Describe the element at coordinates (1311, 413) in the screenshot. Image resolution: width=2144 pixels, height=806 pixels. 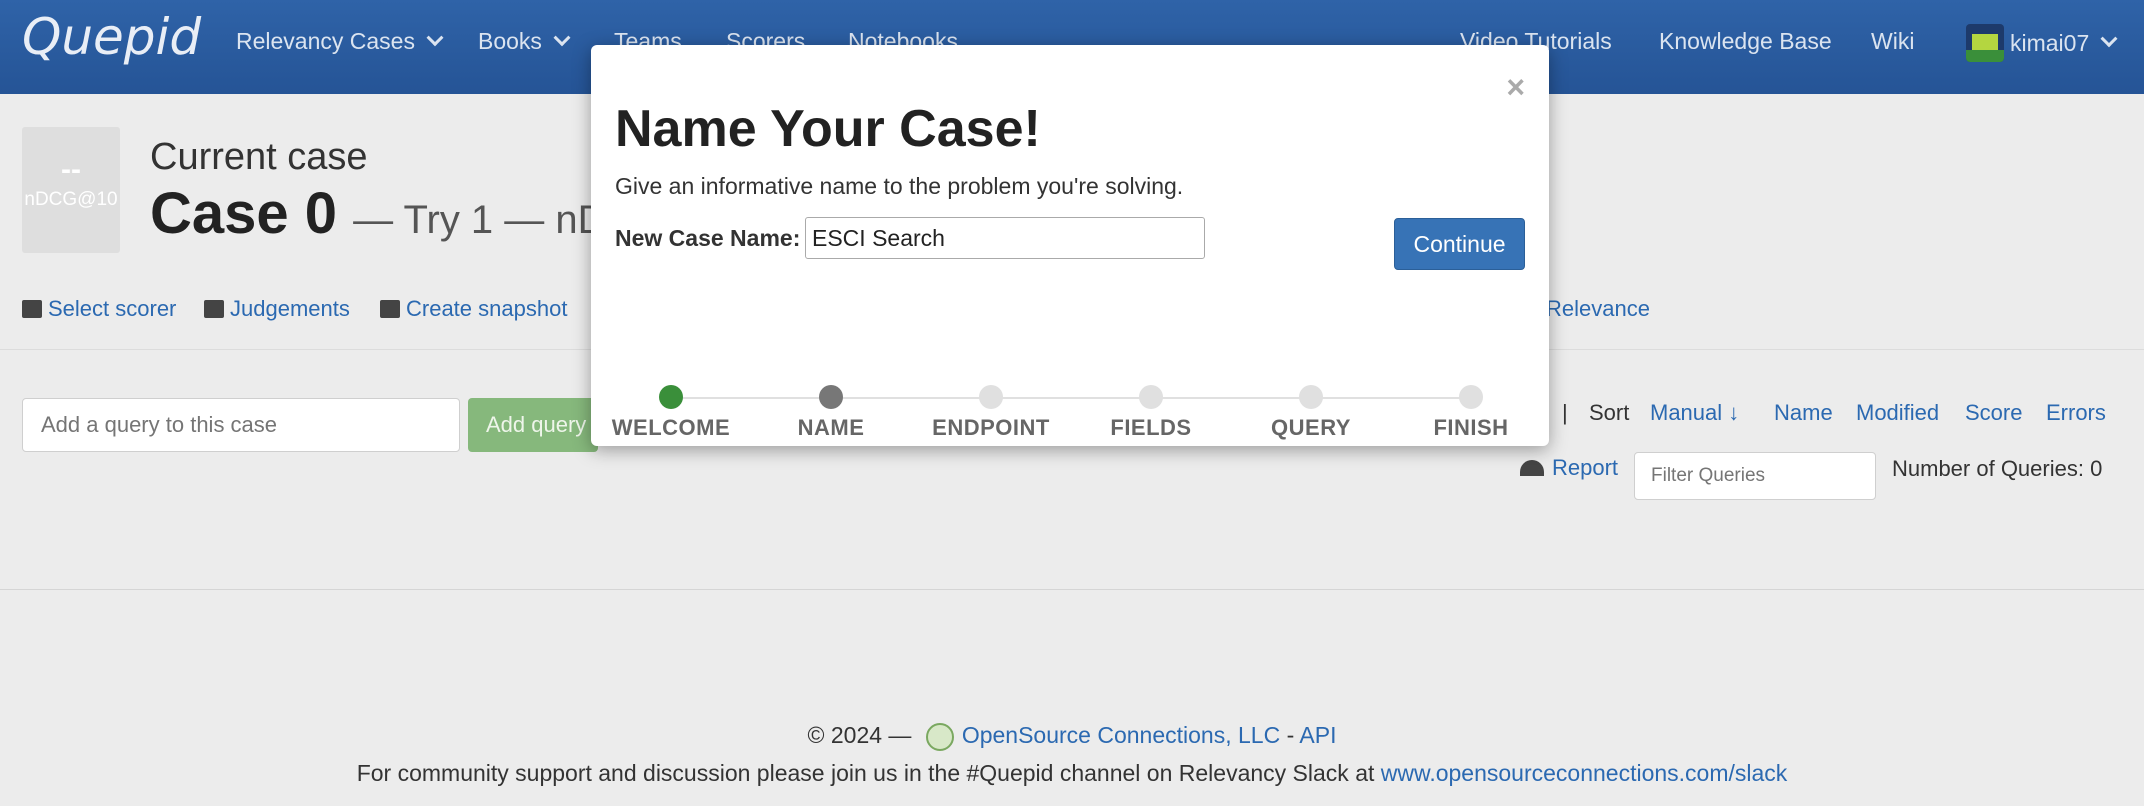
I see `step-query: QUERY` at that location.